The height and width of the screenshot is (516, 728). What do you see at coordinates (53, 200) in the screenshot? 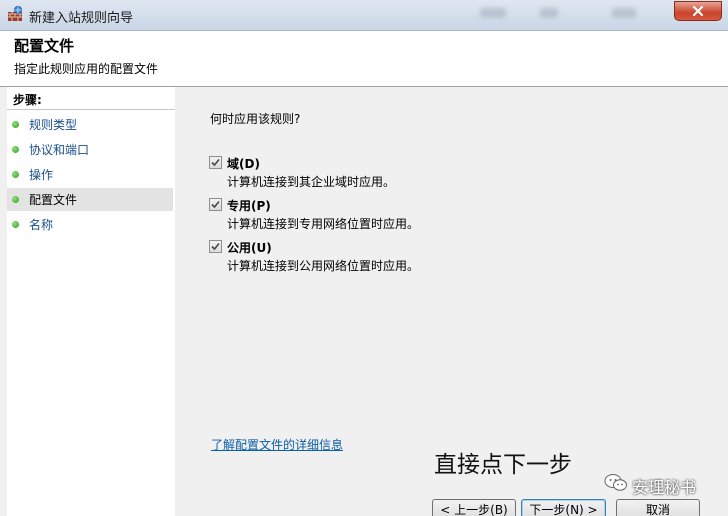
I see `step-label: 配置文件` at bounding box center [53, 200].